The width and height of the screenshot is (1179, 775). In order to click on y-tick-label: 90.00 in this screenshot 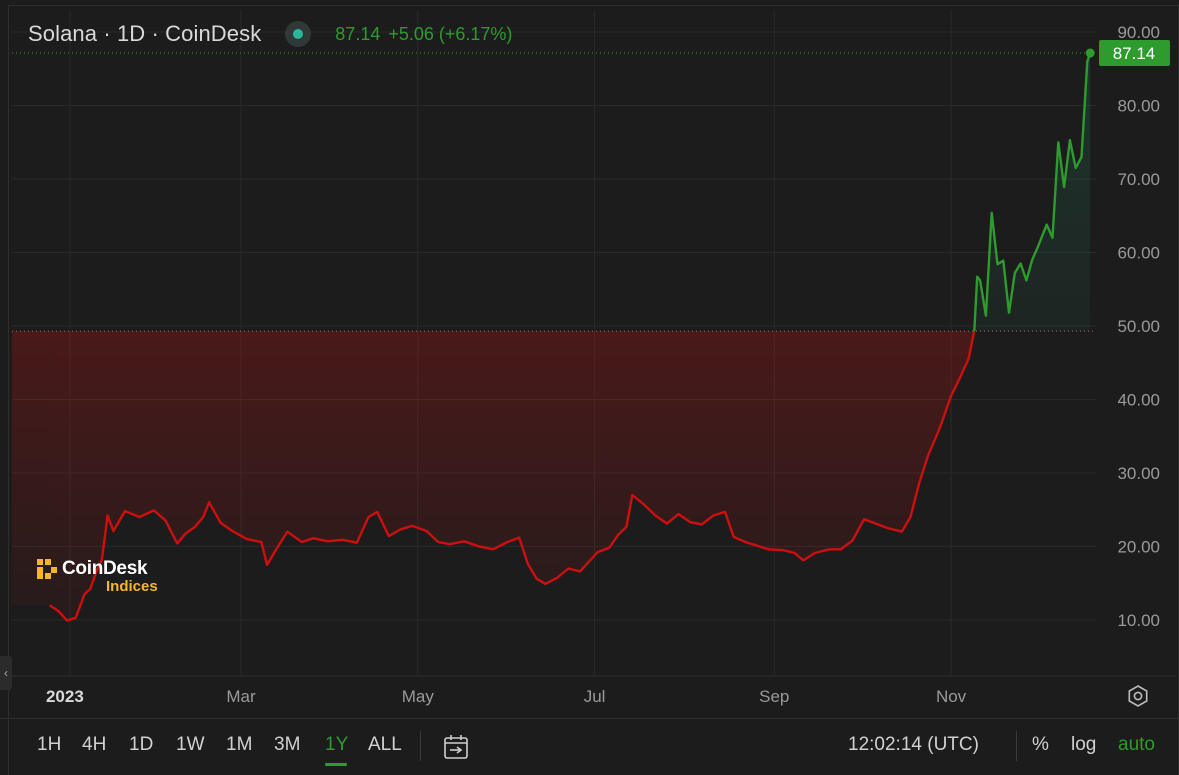, I will do `click(1138, 32)`.